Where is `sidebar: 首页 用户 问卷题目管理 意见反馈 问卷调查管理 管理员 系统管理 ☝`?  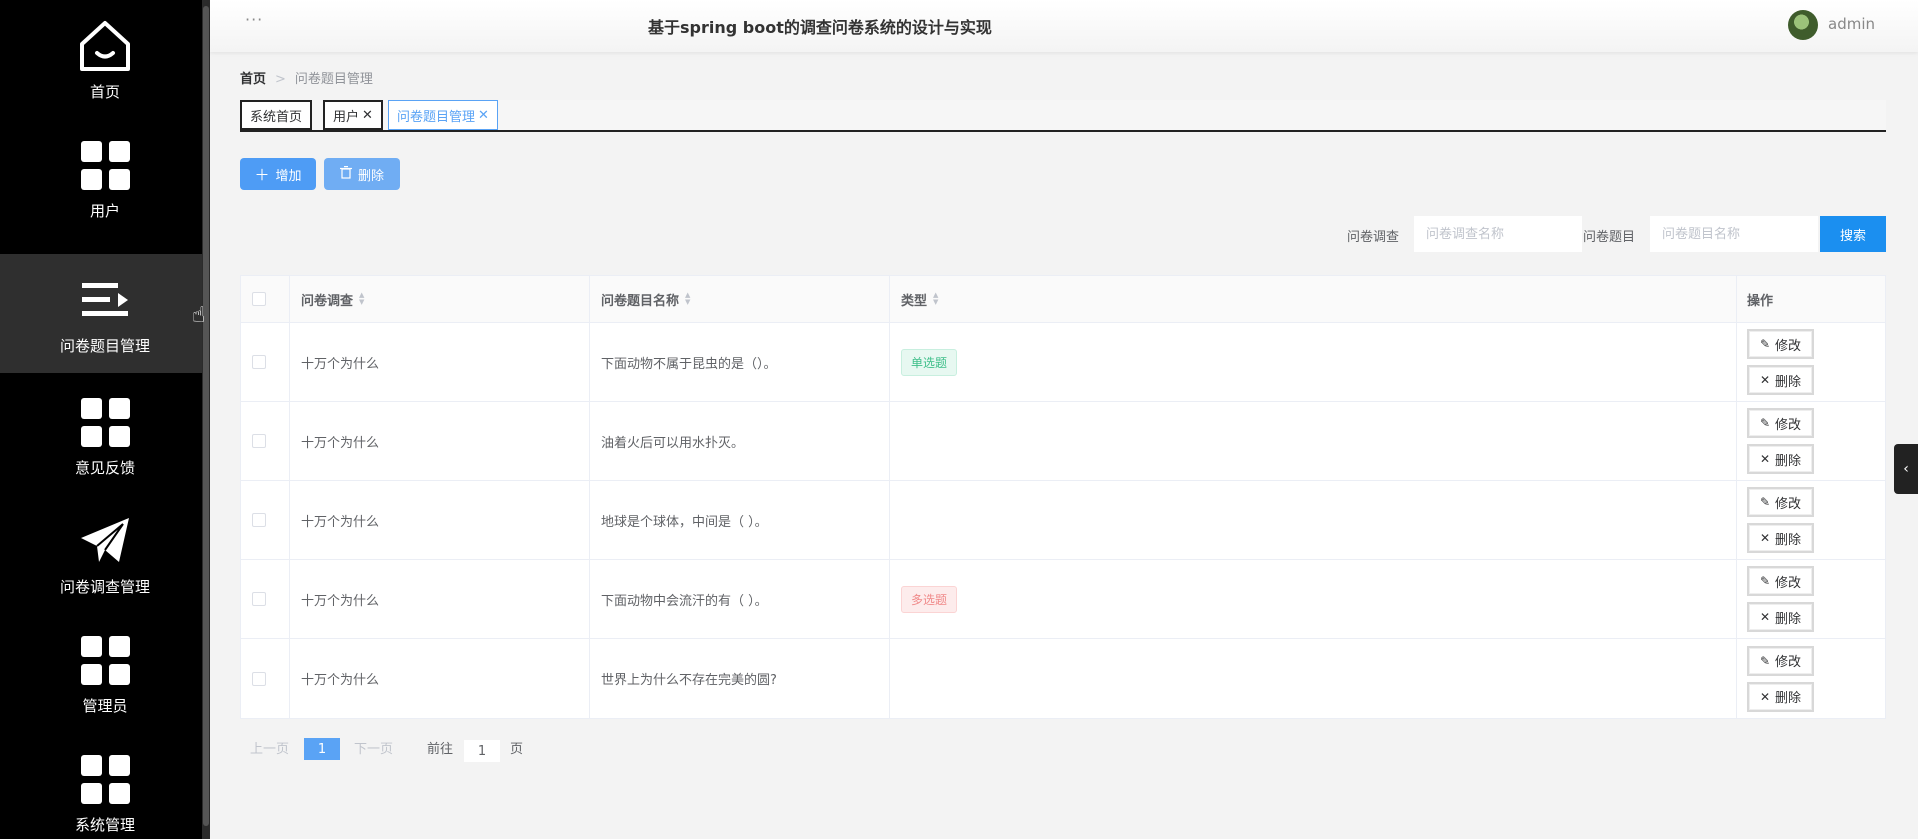
sidebar: 首页 用户 问卷题目管理 意见反馈 问卷调查管理 管理员 系统管理 ☝ is located at coordinates (105, 419).